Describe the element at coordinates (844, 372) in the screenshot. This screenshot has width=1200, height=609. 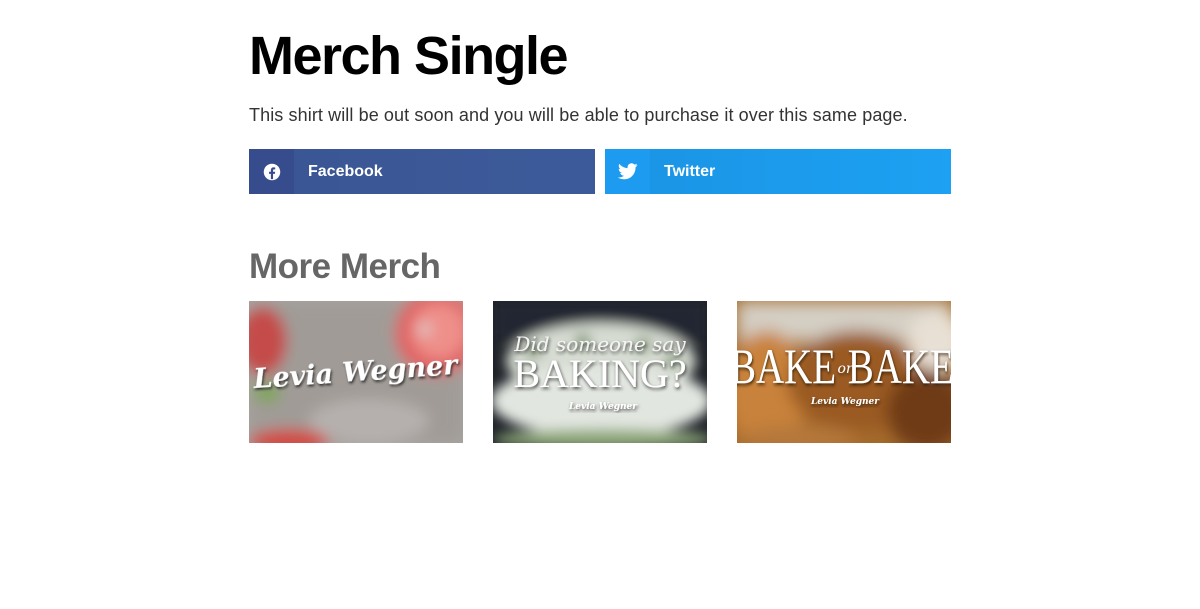
I see `merch-card-bake-or-bake: BAKE or BAKE Levia Wegner` at that location.